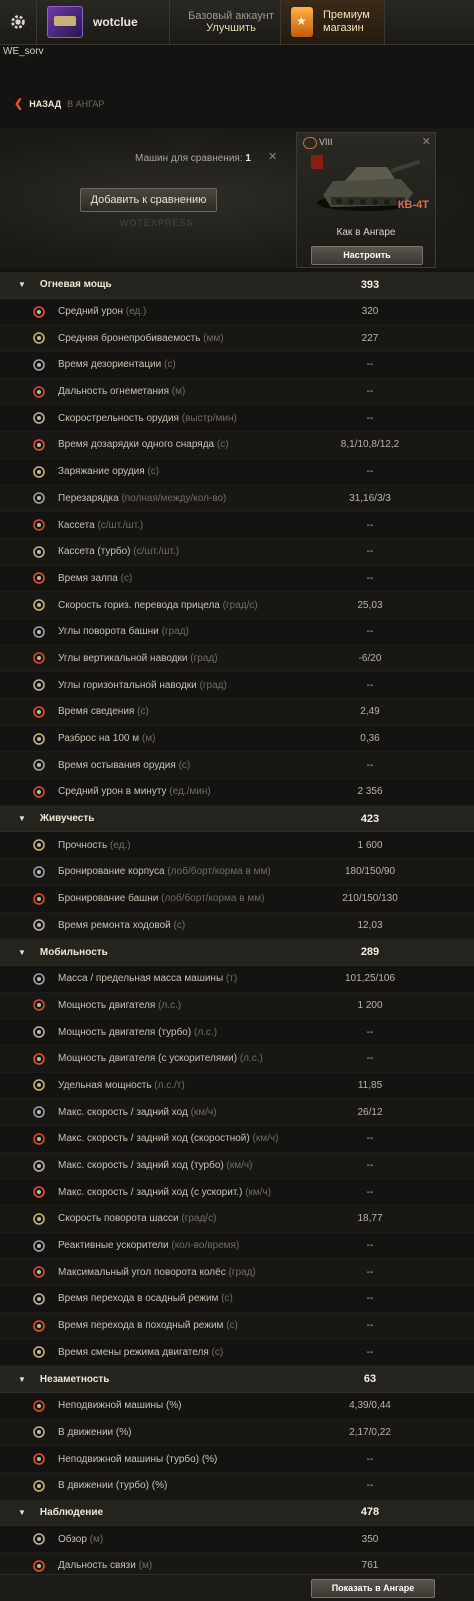  What do you see at coordinates (237, 1032) in the screenshot?
I see `stat-row: Мощность двигателя (турбо) (л.с.) --` at bounding box center [237, 1032].